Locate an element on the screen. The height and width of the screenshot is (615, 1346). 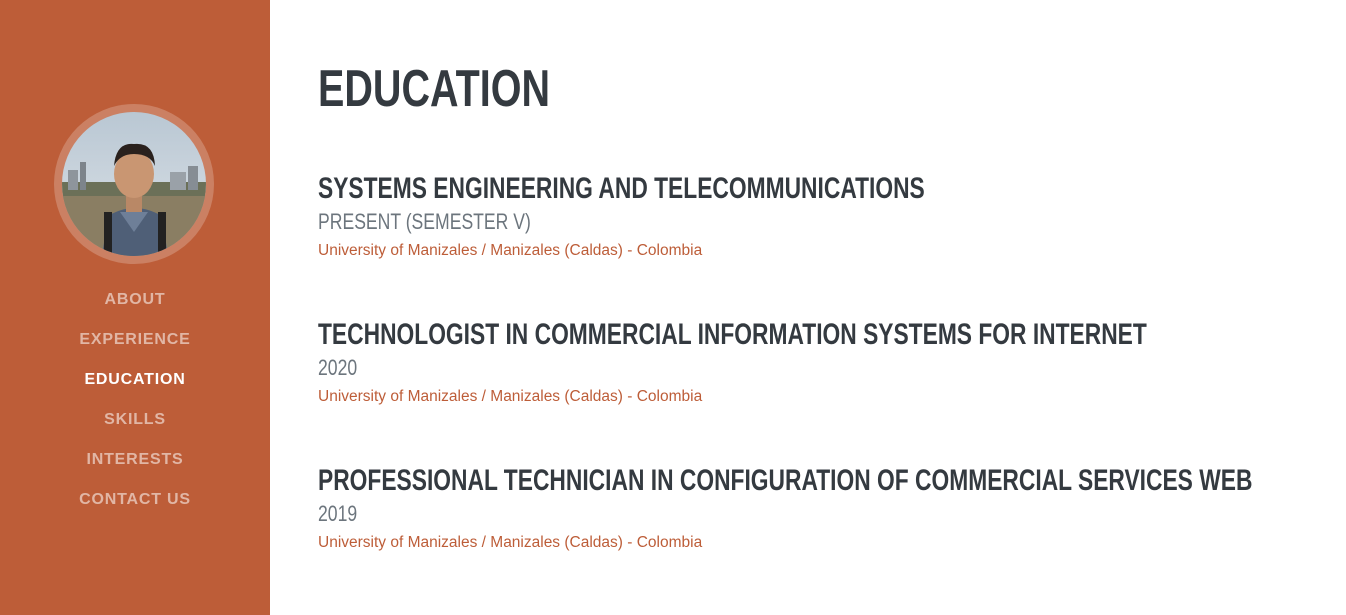
nav-link-skills: SKILLS is located at coordinates (135, 420).